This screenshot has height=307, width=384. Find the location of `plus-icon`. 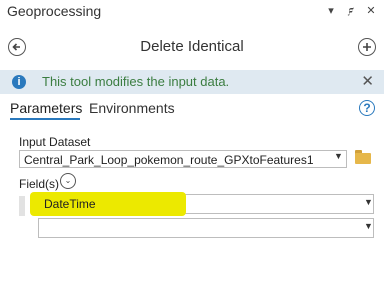

plus-icon is located at coordinates (367, 47).